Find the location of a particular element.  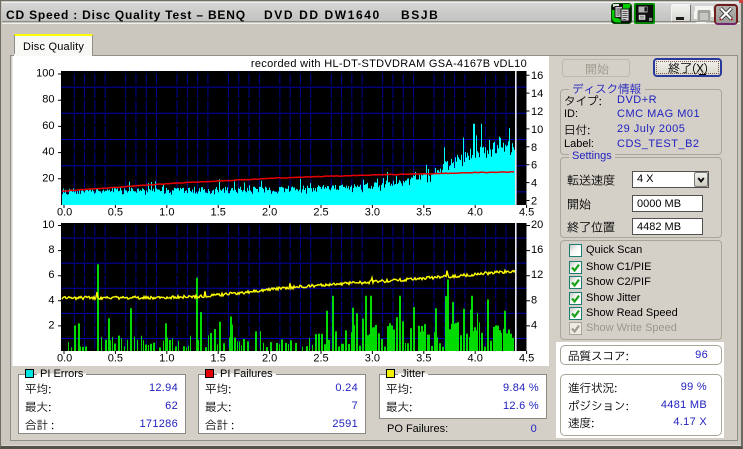

svg-text: 80 is located at coordinates (48, 100).